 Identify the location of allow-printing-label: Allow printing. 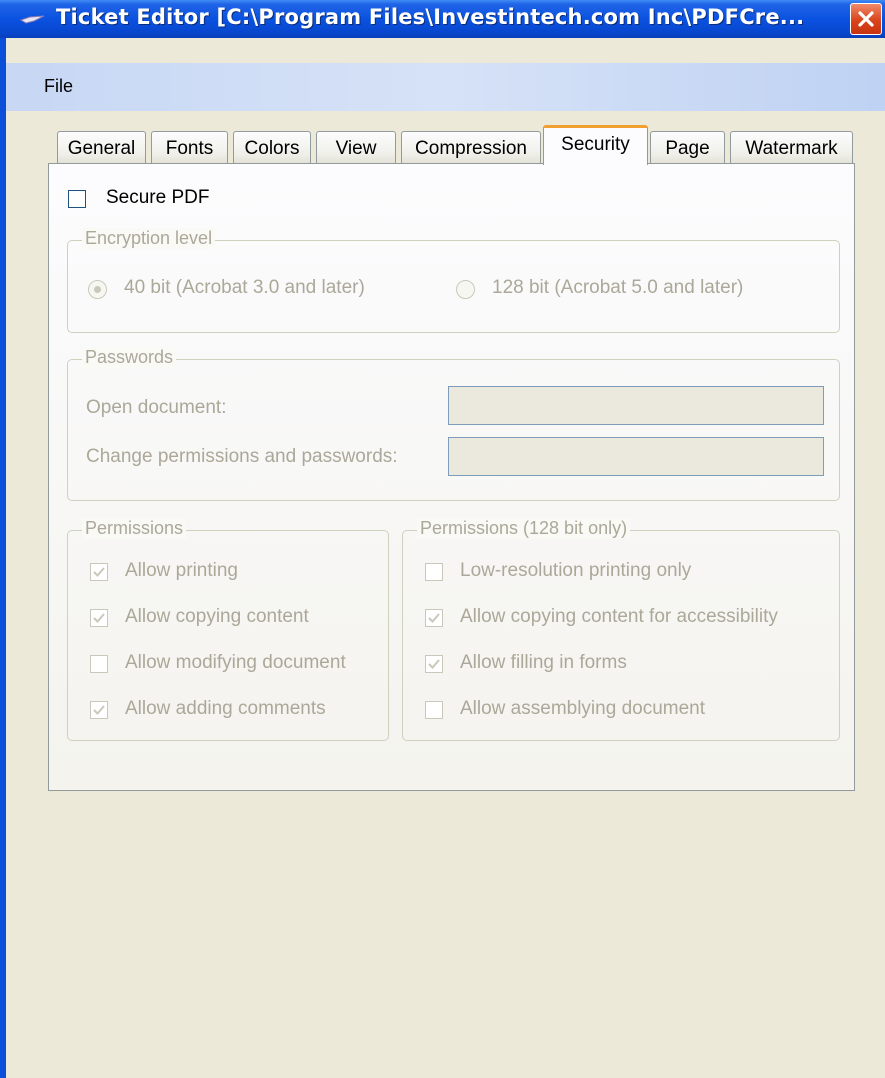
(181, 570).